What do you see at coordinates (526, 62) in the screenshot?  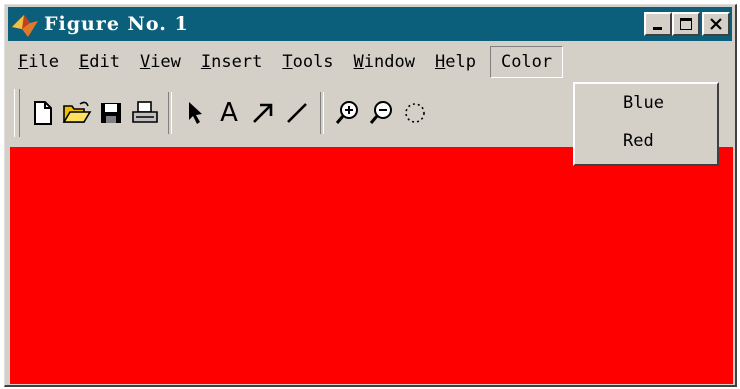 I see `menu-color: Color` at bounding box center [526, 62].